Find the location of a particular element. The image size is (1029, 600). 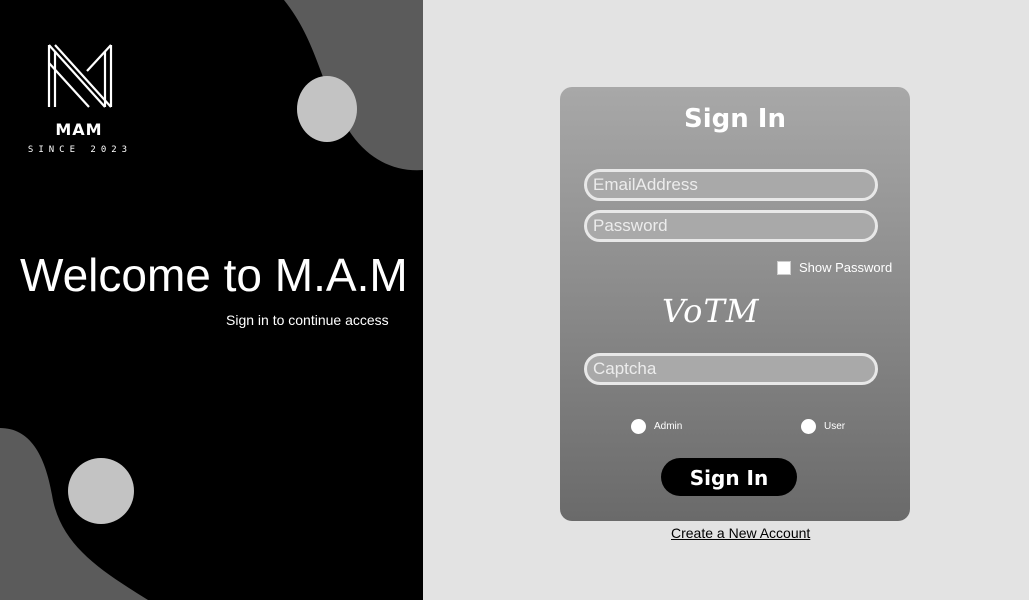

role-option-admin: Admin is located at coordinates (656, 426).